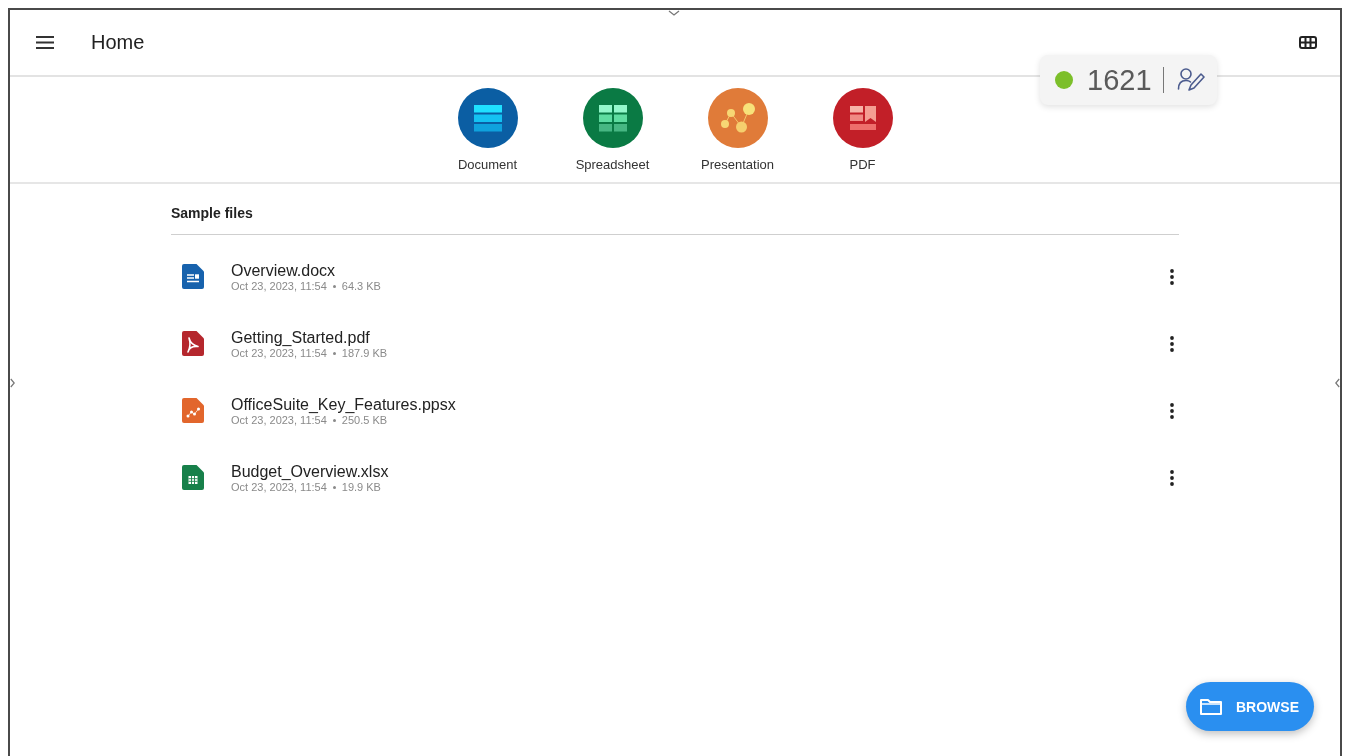 This screenshot has height=756, width=1346. What do you see at coordinates (674, 13) in the screenshot?
I see `chevron-down-icon` at bounding box center [674, 13].